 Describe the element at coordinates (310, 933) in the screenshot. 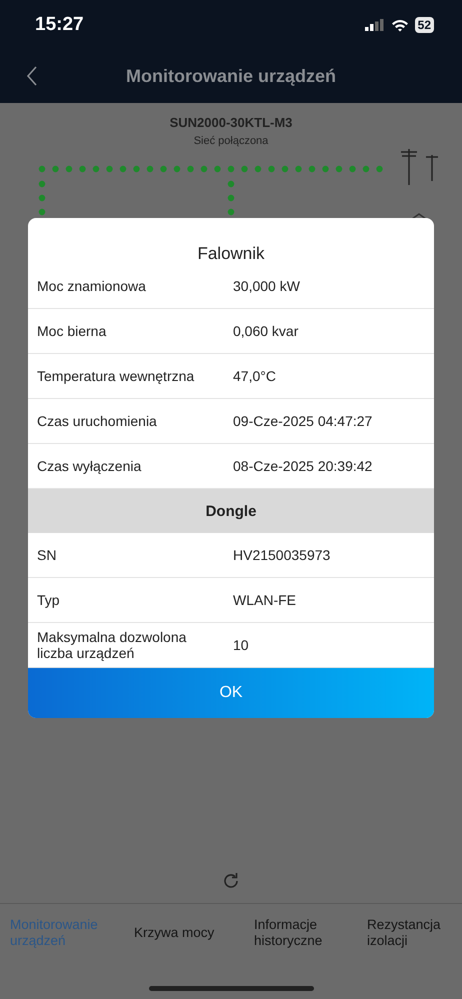

I see `bottom-tab: Informacje historyczne` at that location.